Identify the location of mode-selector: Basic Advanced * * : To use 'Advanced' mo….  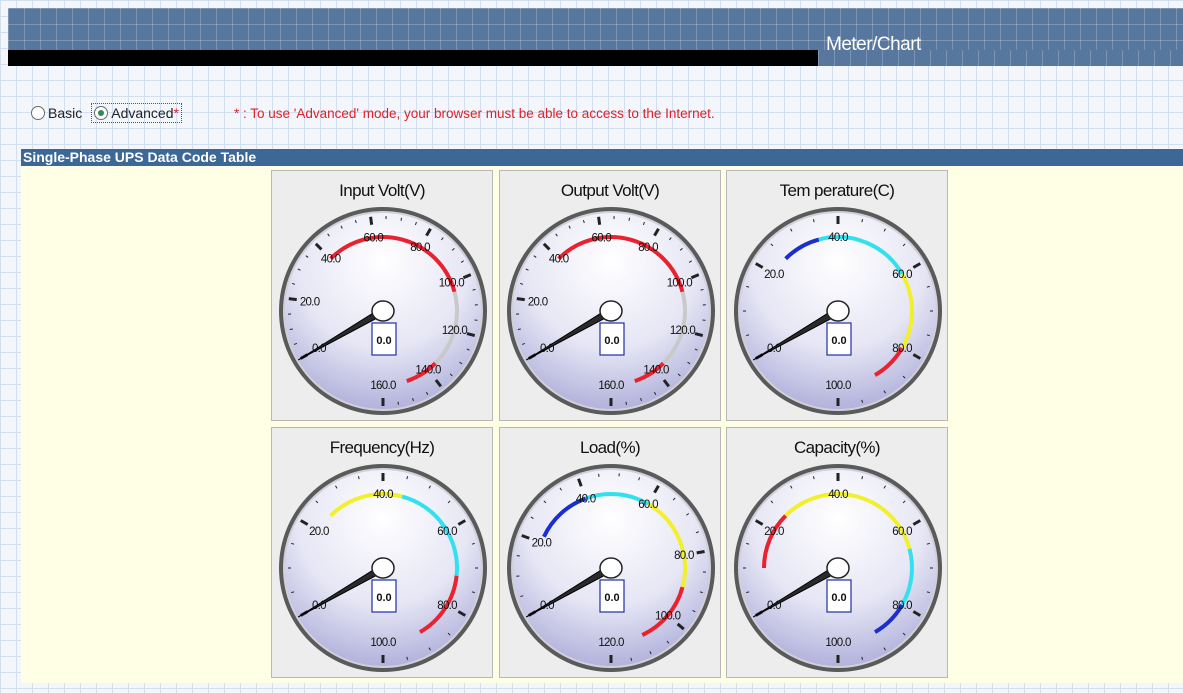
(373, 113).